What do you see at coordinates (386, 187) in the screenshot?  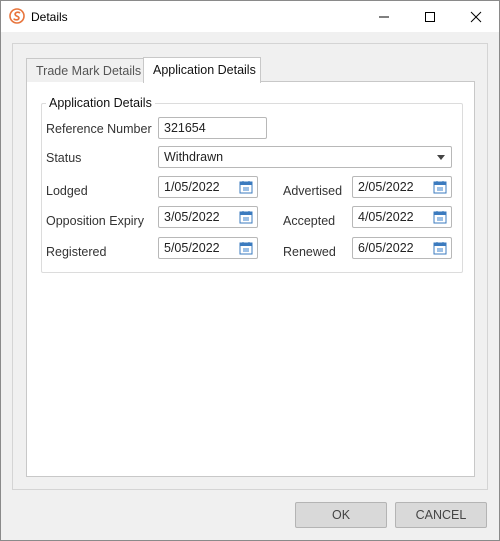 I see `advertised-date-value: 2/05/2022` at bounding box center [386, 187].